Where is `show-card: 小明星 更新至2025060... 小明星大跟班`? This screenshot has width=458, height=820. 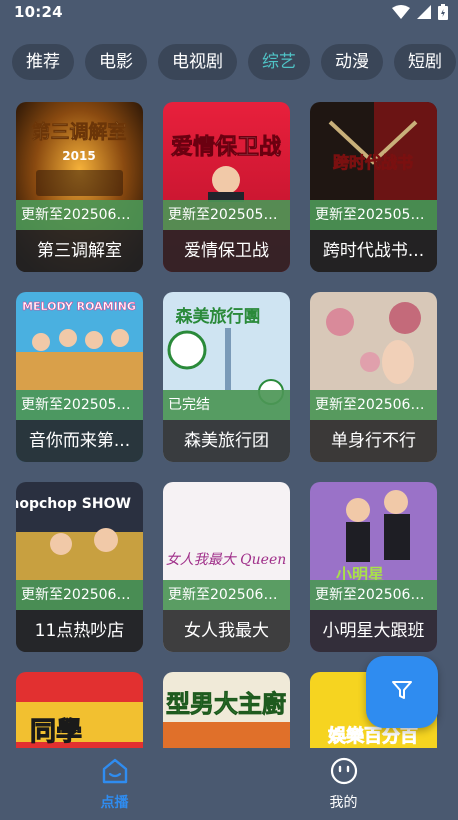
show-card: 小明星 更新至2025060... 小明星大跟班 is located at coordinates (373, 567).